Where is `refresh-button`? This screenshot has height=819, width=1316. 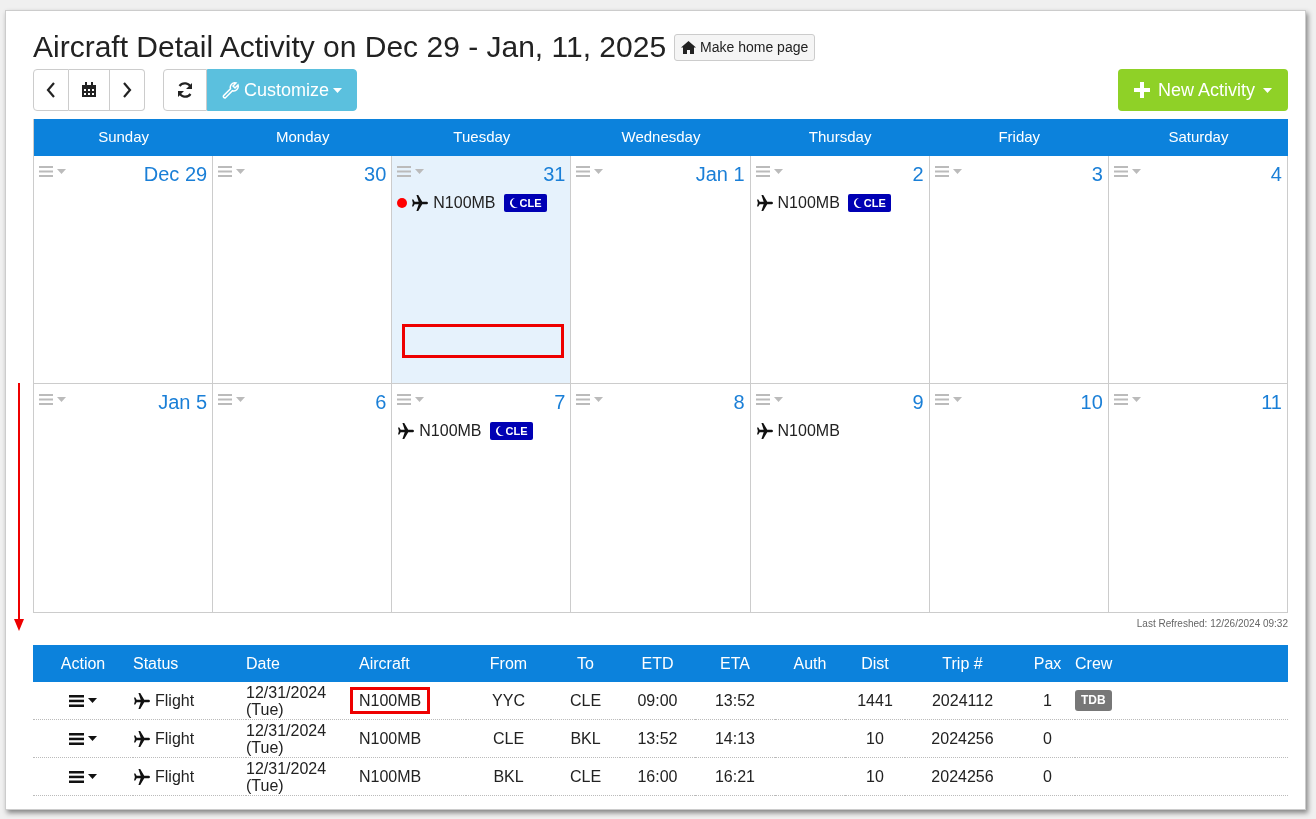
refresh-button is located at coordinates (185, 90).